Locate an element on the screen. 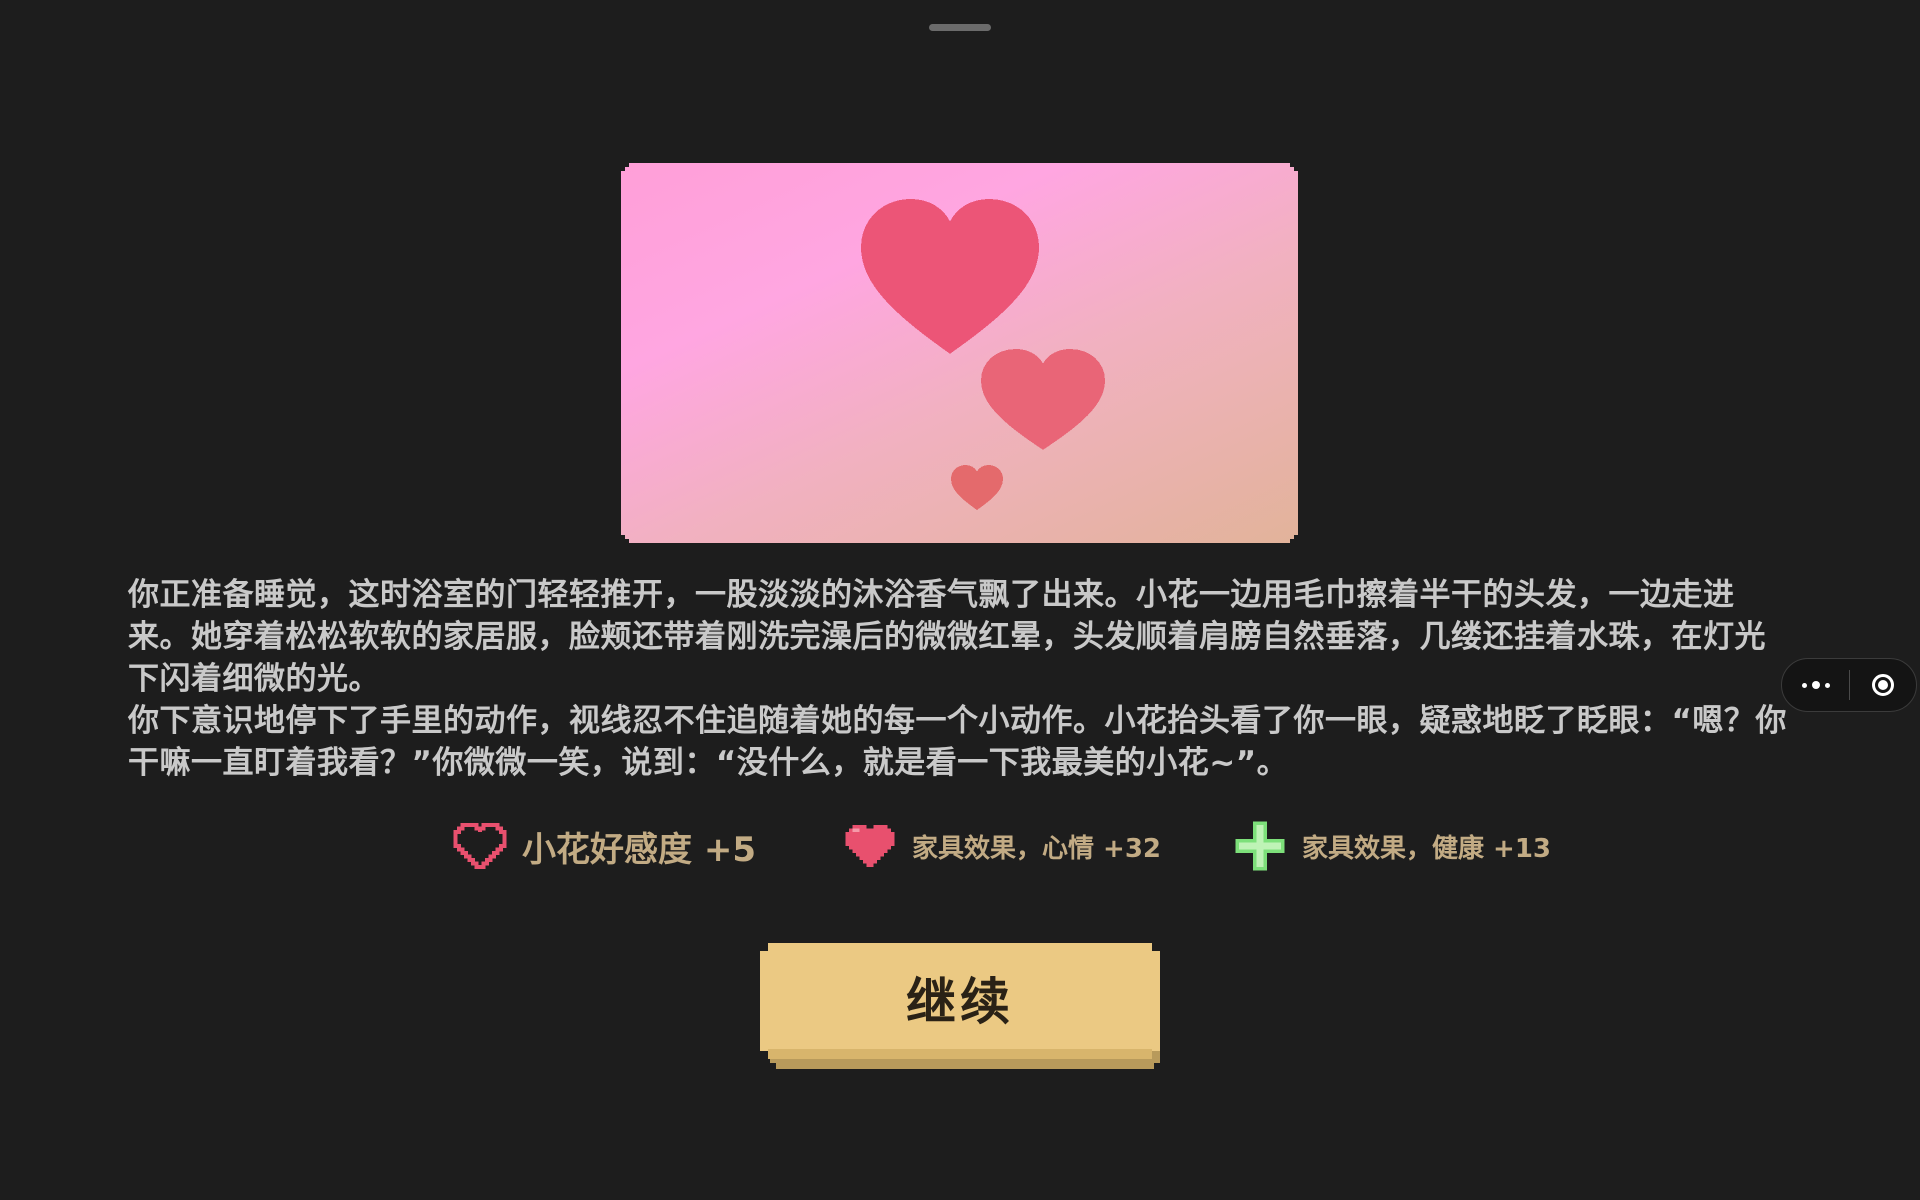 The width and height of the screenshot is (1920, 1200). reward-health: 家具效果，健康 +13 is located at coordinates (1391, 846).